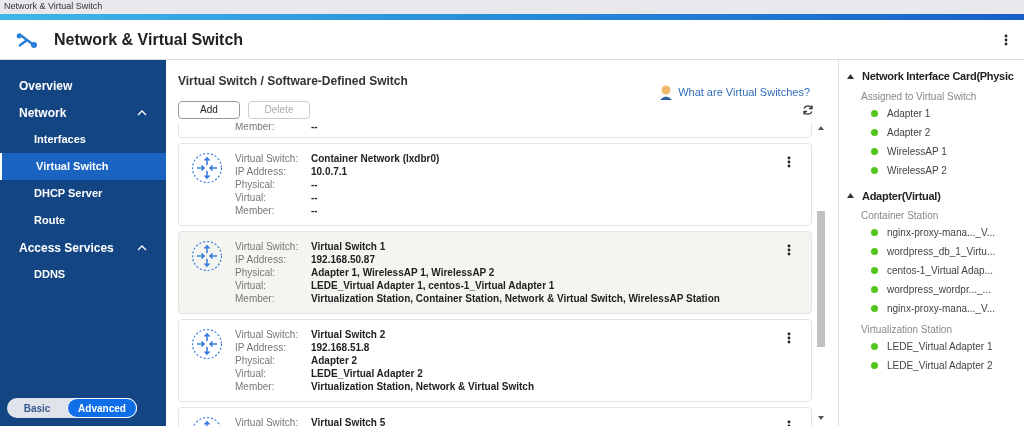 Image resolution: width=1024 pixels, height=426 pixels. Describe the element at coordinates (27, 39) in the screenshot. I see `network-nodes-icon` at that location.